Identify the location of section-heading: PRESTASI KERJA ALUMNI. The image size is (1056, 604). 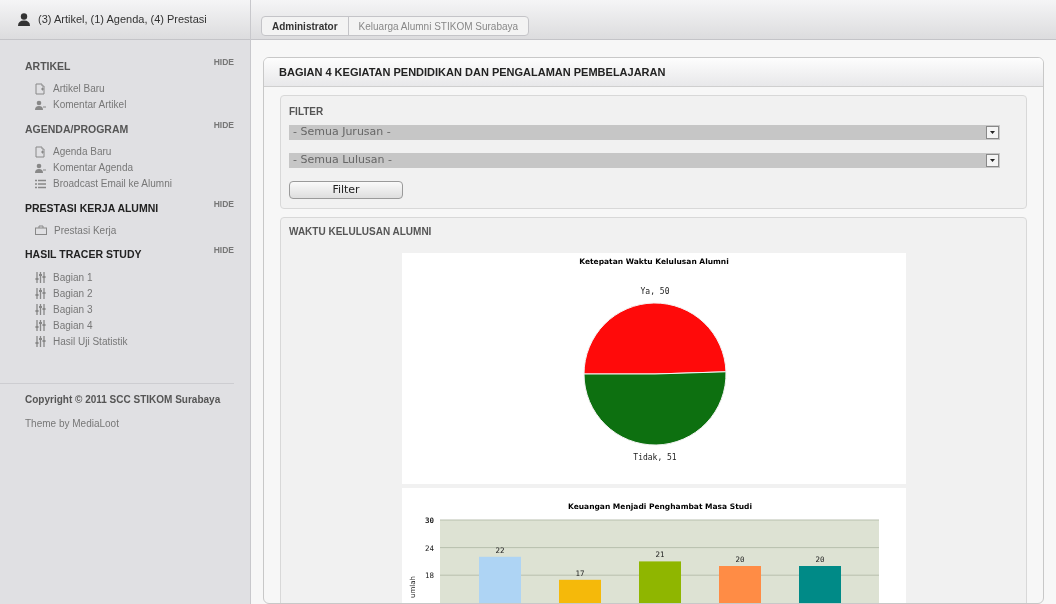
(92, 208).